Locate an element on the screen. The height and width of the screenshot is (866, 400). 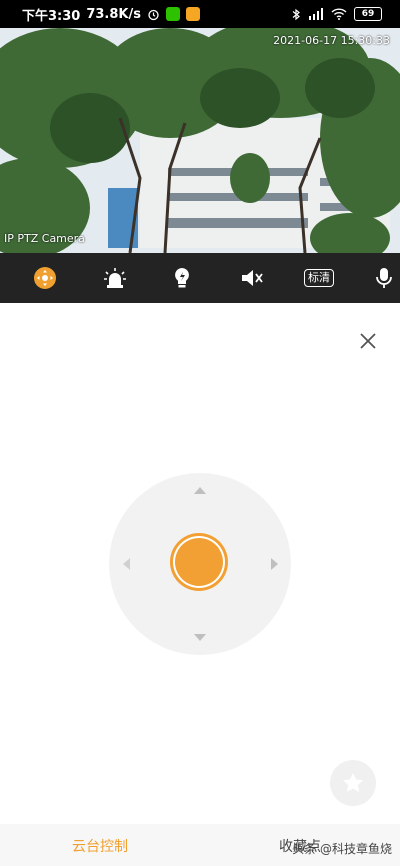
battery-indicator: 69 is located at coordinates (368, 14).